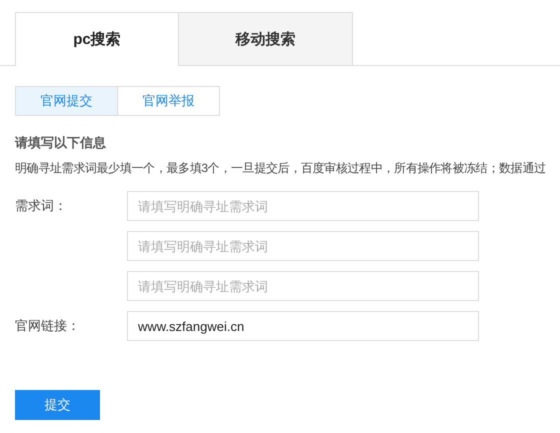 The width and height of the screenshot is (560, 433). What do you see at coordinates (281, 168) in the screenshot?
I see `description-text: 明确寻址需求词最少填一个，最多填3个，一旦提交后，百度审核过程中，所有操作将被冻结；数据通过` at bounding box center [281, 168].